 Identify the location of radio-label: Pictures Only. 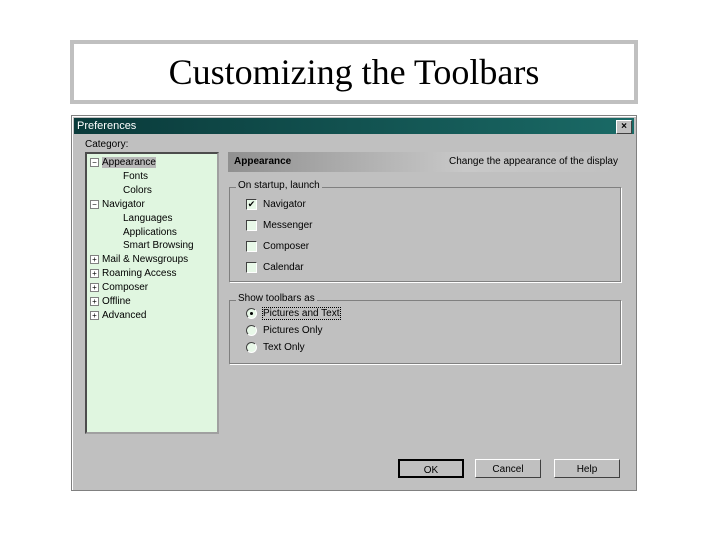
(293, 330).